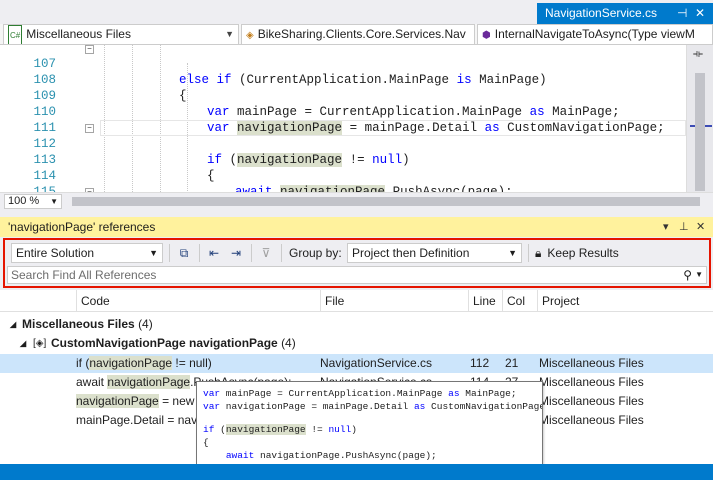  What do you see at coordinates (361, 34) in the screenshot?
I see `type-dropdown-value: BikeSharing.Clients.Core.Services.Nav` at bounding box center [361, 34].